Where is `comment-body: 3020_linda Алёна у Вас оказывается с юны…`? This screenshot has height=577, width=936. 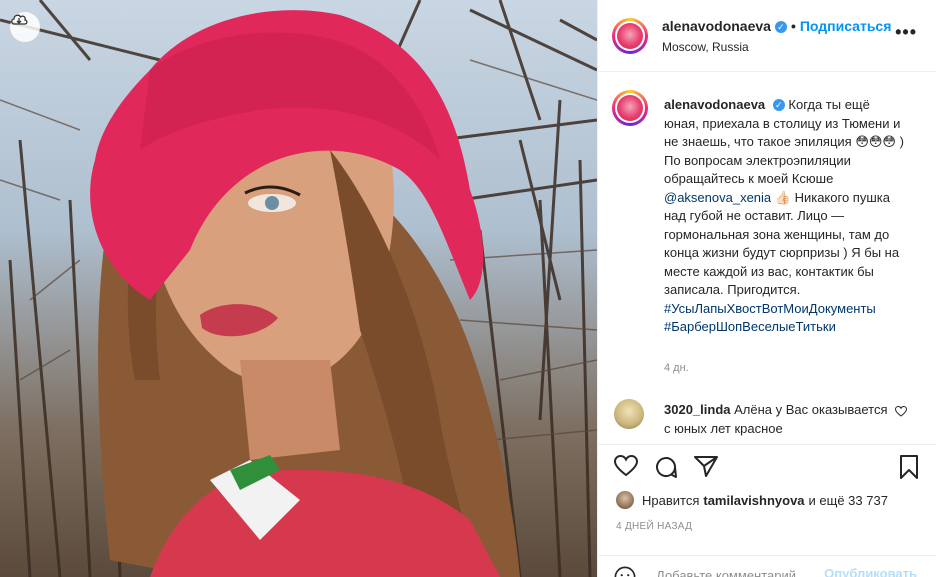
comment-body: 3020_linda Алёна у Вас оказывается с юны… is located at coordinates (776, 419).